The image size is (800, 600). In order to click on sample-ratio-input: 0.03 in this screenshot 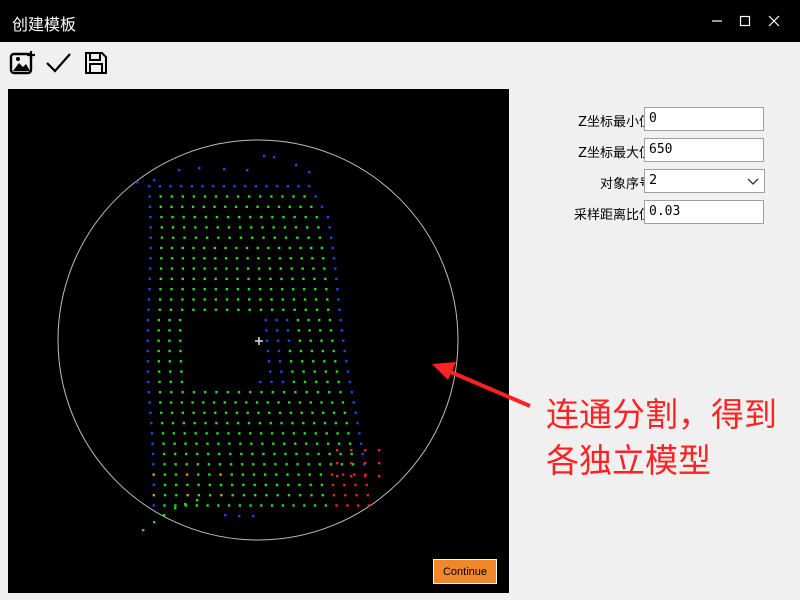, I will do `click(704, 212)`.